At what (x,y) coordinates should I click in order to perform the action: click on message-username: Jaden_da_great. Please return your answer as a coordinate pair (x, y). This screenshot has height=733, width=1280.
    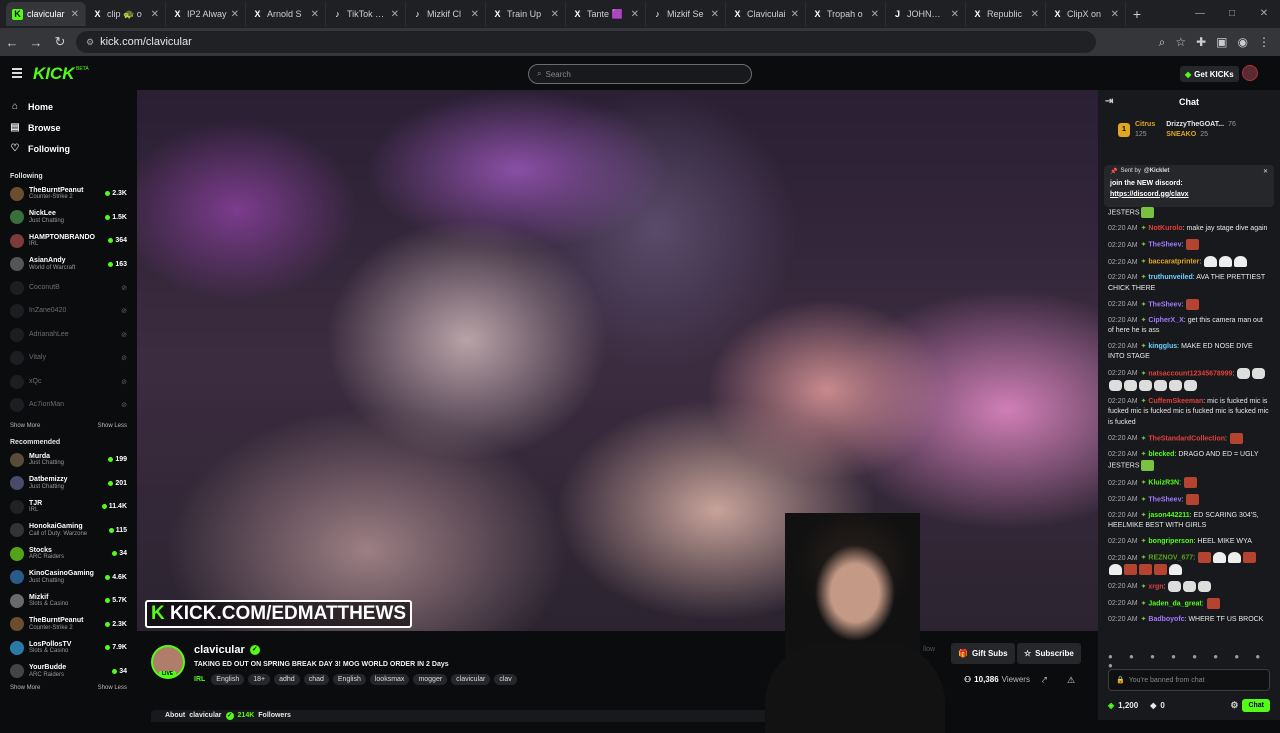
    Looking at the image, I should click on (1174, 603).